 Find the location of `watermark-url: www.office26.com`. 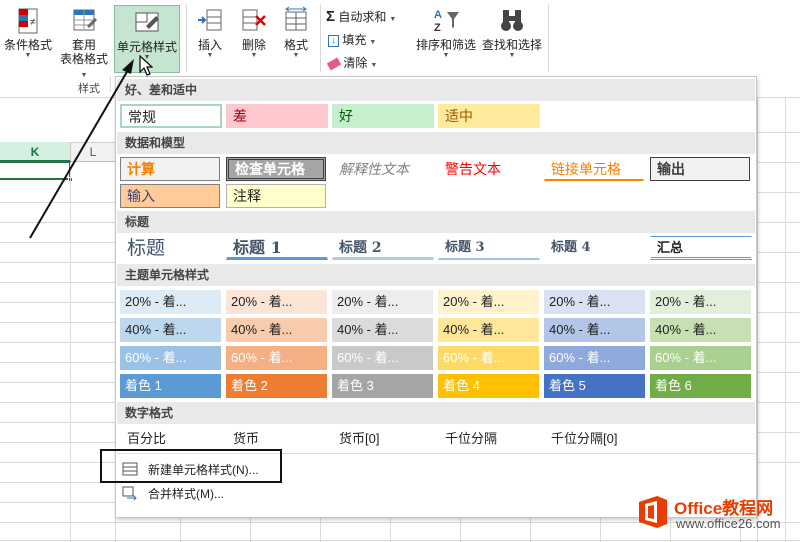

watermark-url: www.office26.com is located at coordinates (728, 523).